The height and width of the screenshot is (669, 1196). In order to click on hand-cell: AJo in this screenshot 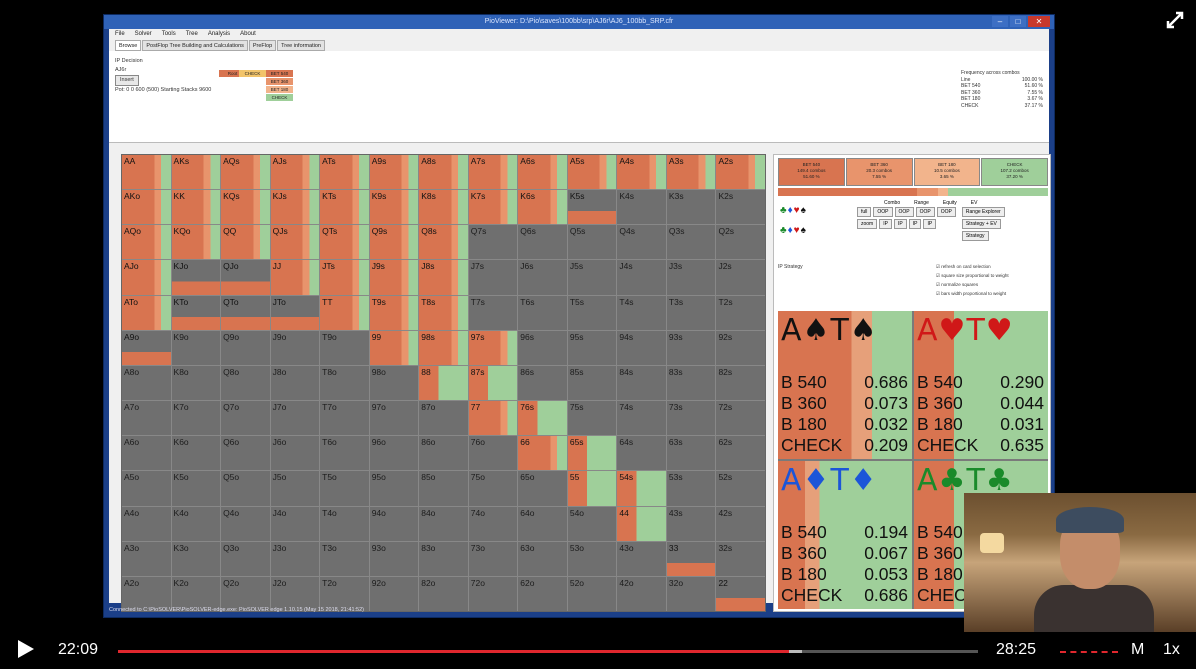, I will do `click(146, 277)`.